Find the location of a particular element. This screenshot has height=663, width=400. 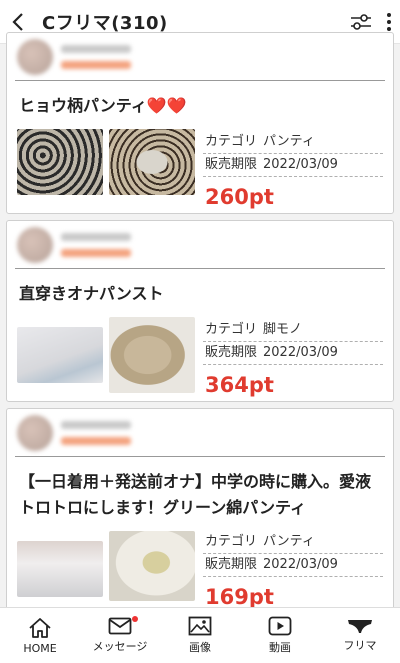

tab-home: HOME is located at coordinates (40, 635).